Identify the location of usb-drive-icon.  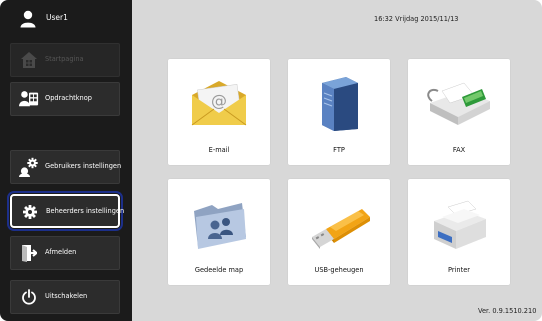
(339, 223).